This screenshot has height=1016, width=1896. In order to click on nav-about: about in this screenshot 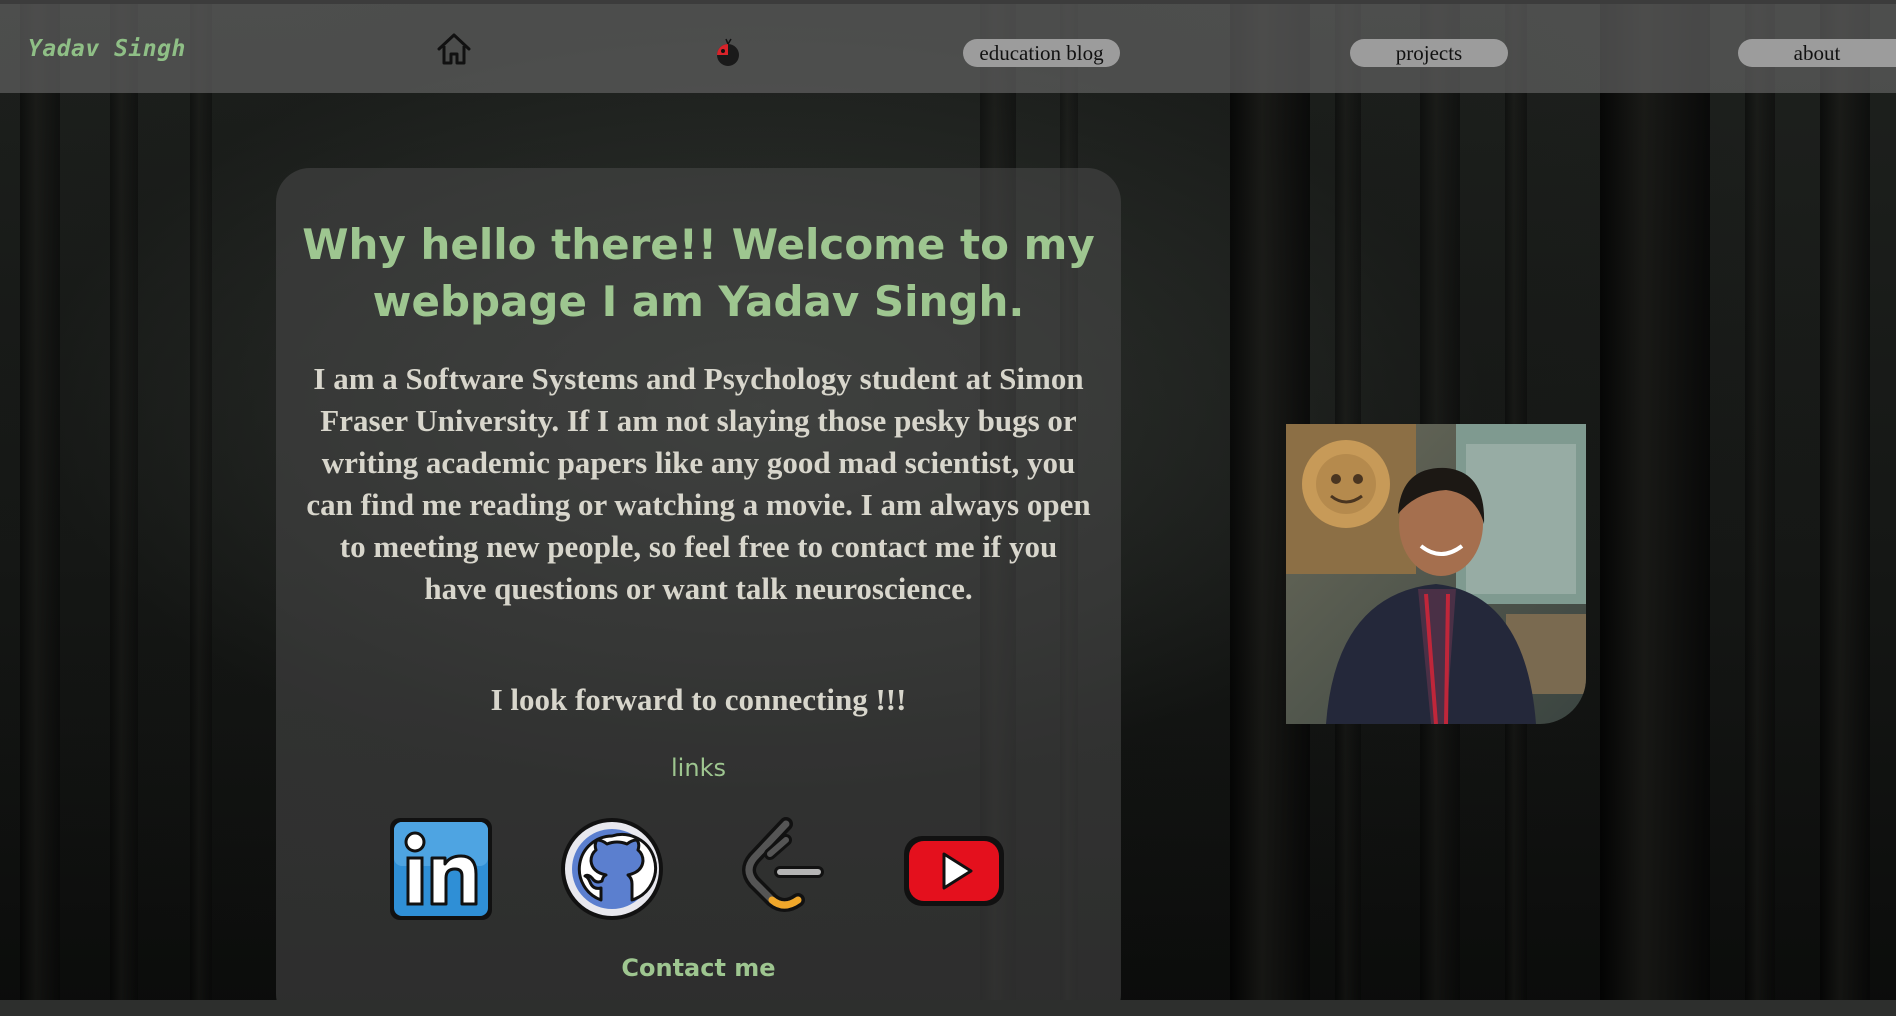, I will do `click(1817, 53)`.